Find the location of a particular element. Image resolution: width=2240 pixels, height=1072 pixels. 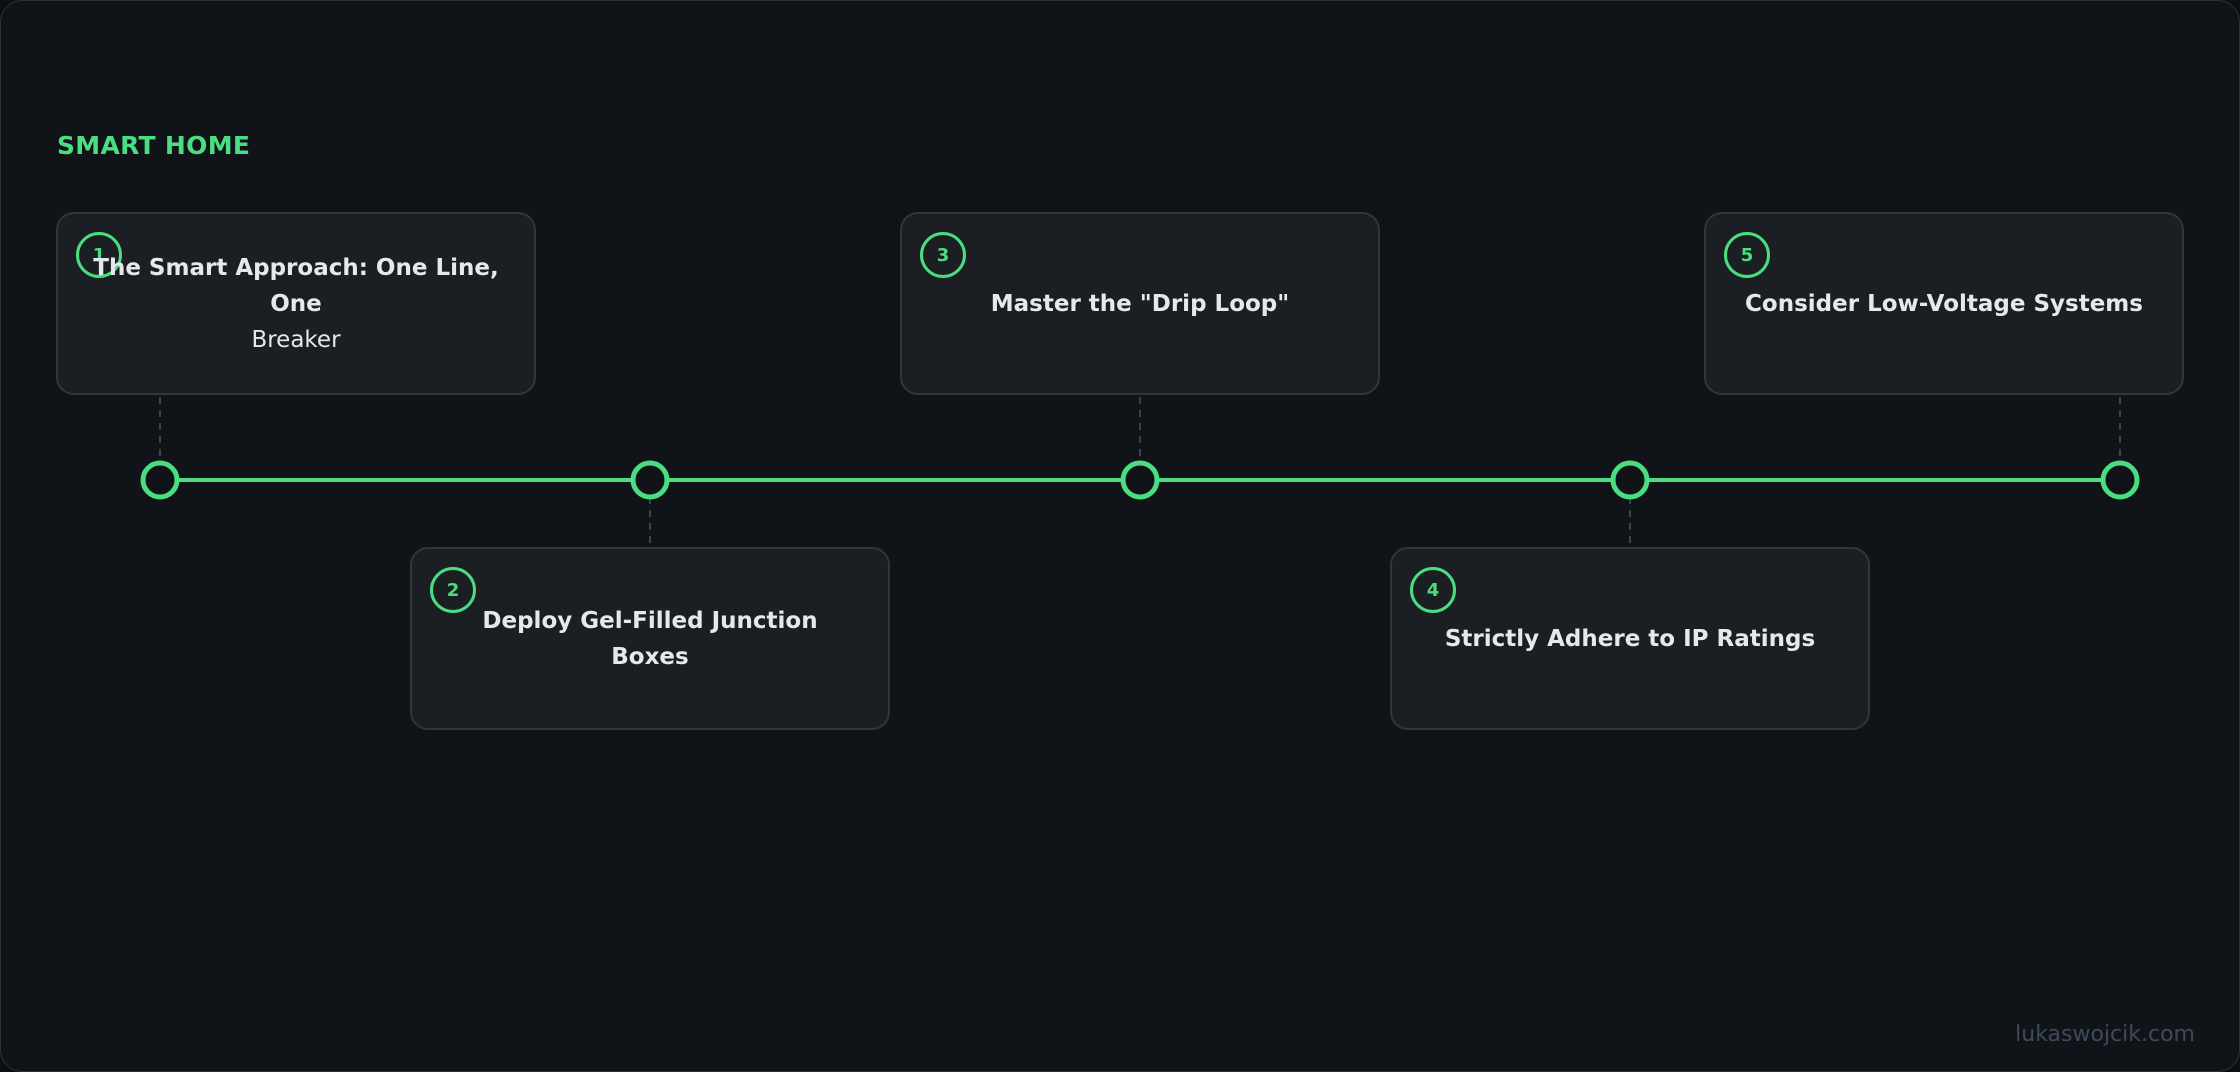

step-title-line-1: Consider Low-Voltage Systems is located at coordinates (1944, 303).